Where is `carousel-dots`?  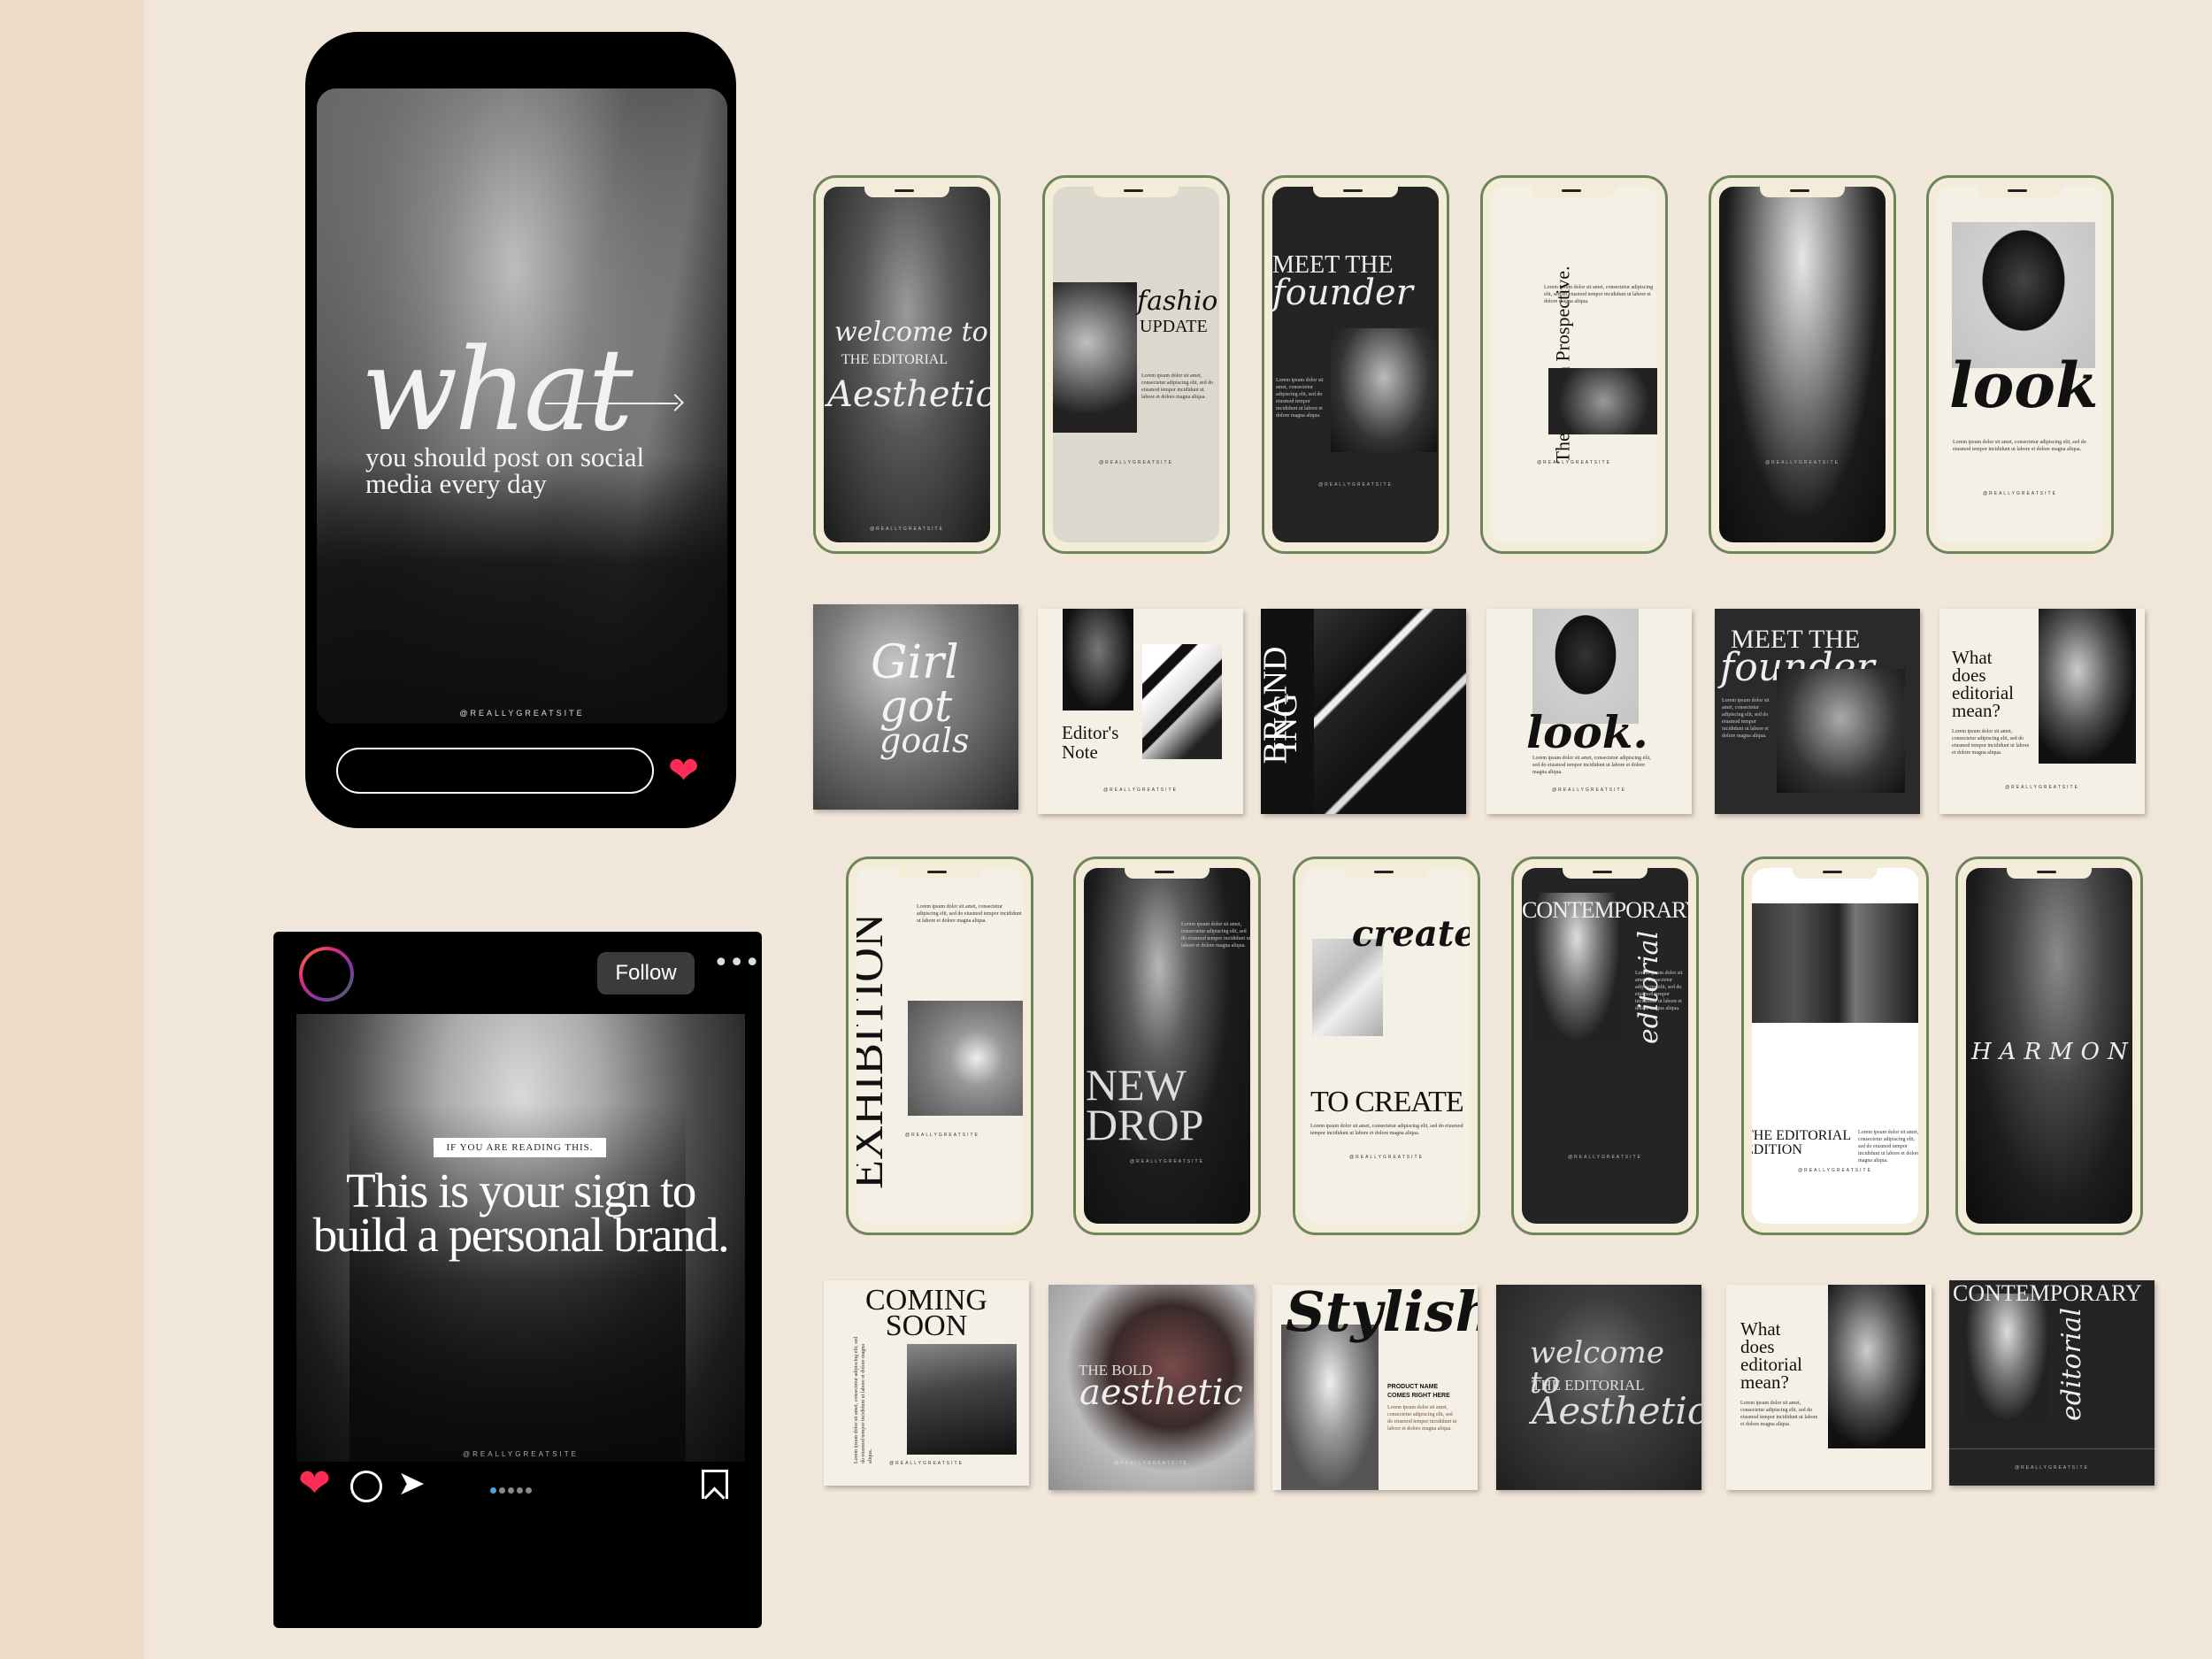
carousel-dots is located at coordinates (512, 1490).